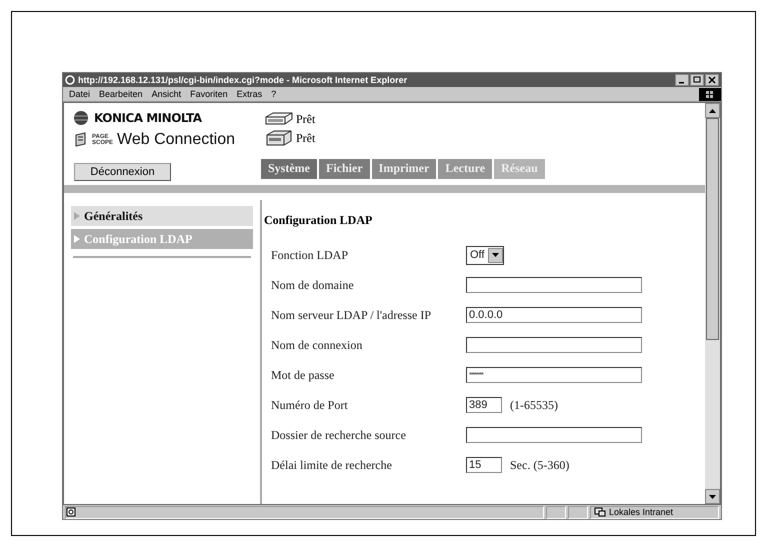 This screenshot has height=547, width=769. Describe the element at coordinates (484, 405) in the screenshot. I see `input-field: 389` at that location.